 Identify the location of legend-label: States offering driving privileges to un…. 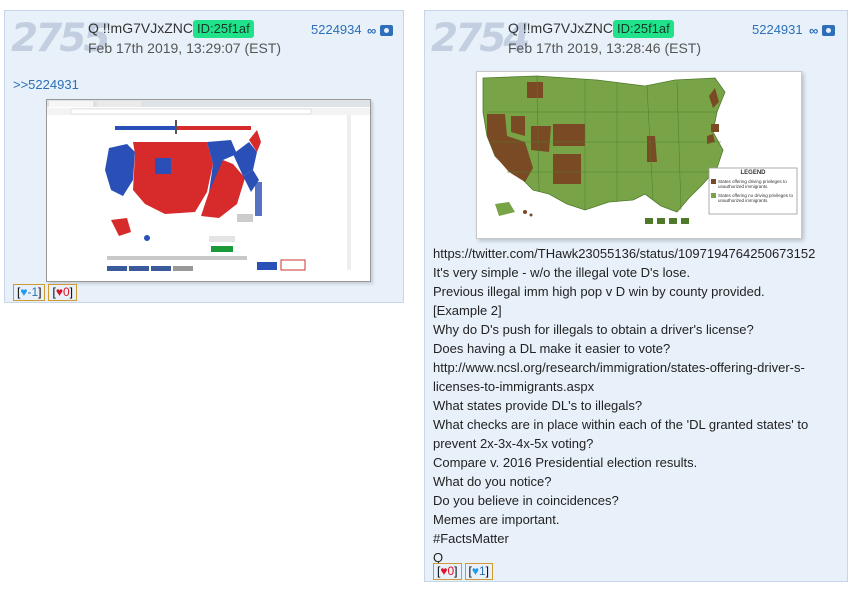
(752, 184).